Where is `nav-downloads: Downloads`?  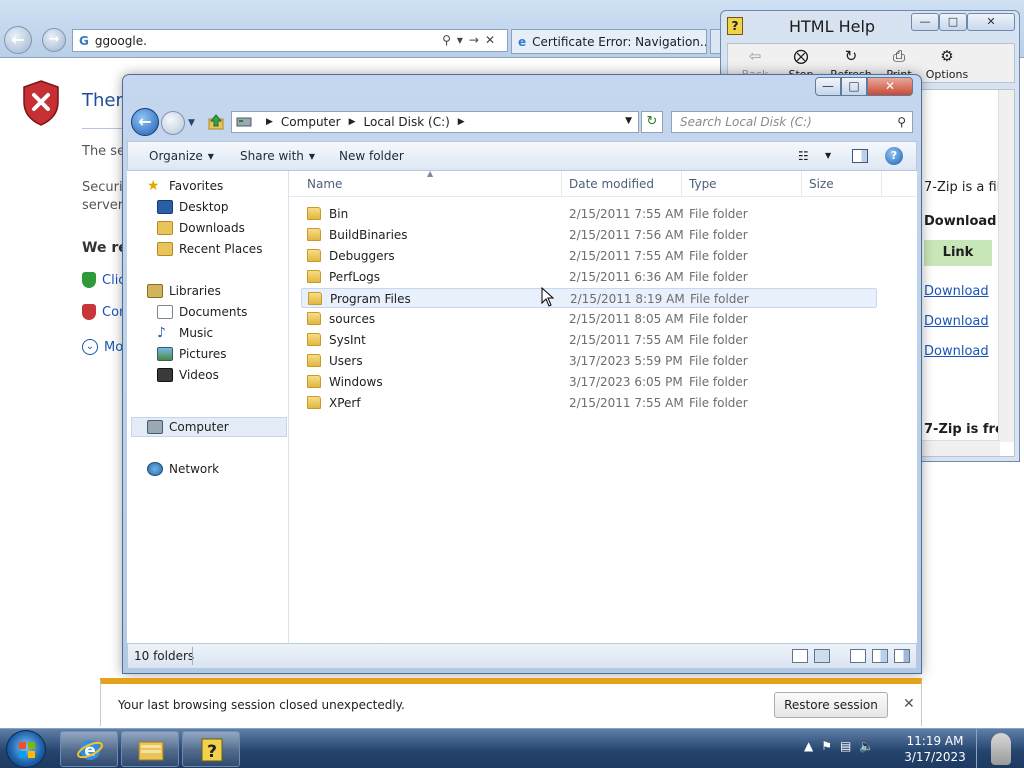 nav-downloads: Downloads is located at coordinates (201, 228).